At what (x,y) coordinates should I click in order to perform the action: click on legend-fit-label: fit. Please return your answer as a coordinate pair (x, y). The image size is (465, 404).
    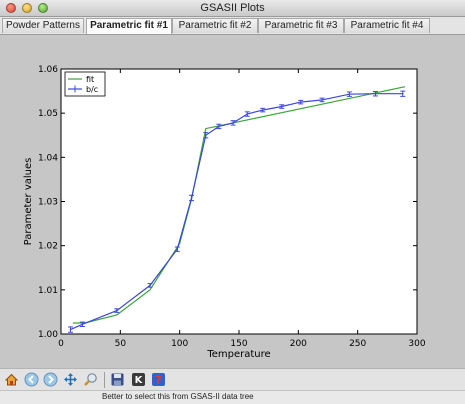
    Looking at the image, I should click on (90, 79).